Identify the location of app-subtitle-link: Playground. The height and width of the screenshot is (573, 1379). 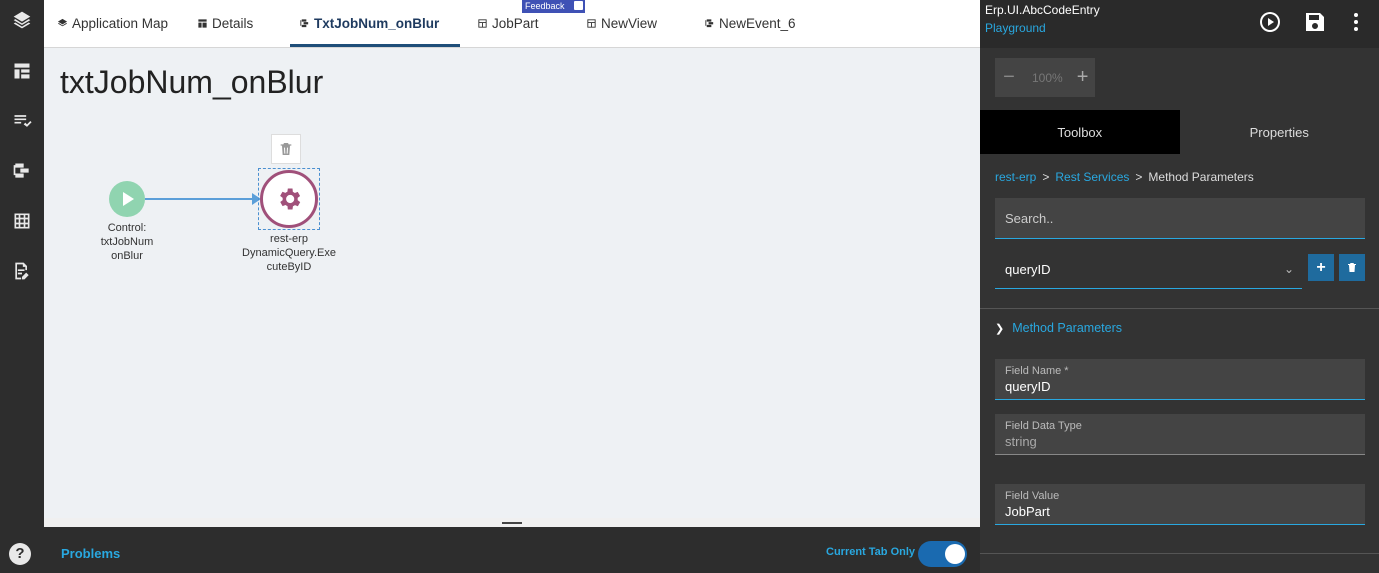
(1015, 28).